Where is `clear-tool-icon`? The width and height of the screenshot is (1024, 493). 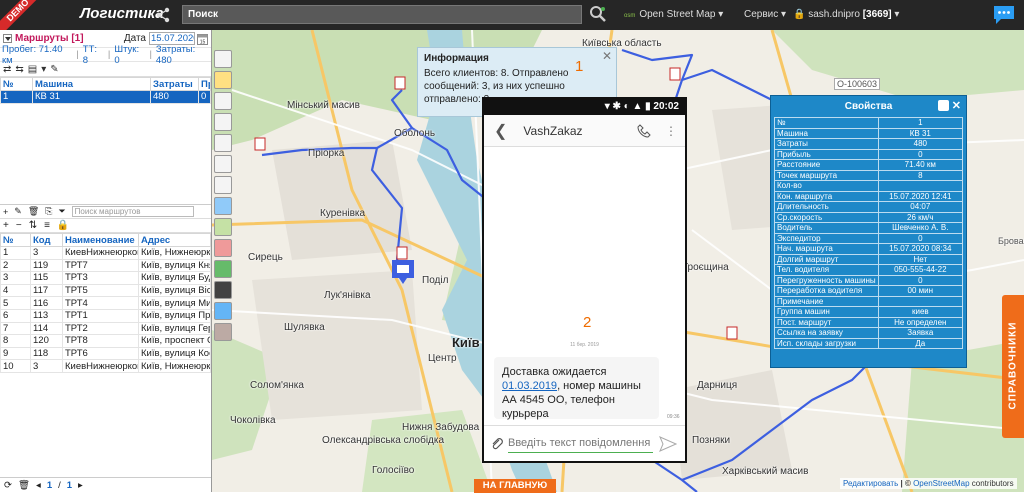 clear-tool-icon is located at coordinates (223, 248).